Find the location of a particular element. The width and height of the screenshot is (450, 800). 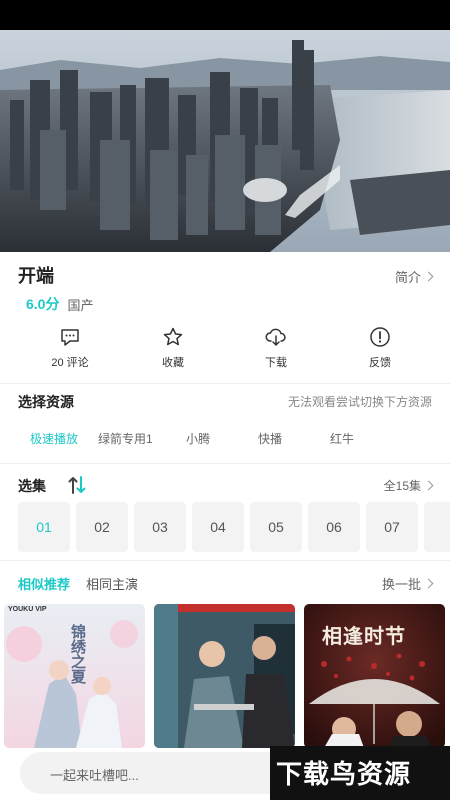

poster-title: 锦绣之夏 is located at coordinates (78, 654).